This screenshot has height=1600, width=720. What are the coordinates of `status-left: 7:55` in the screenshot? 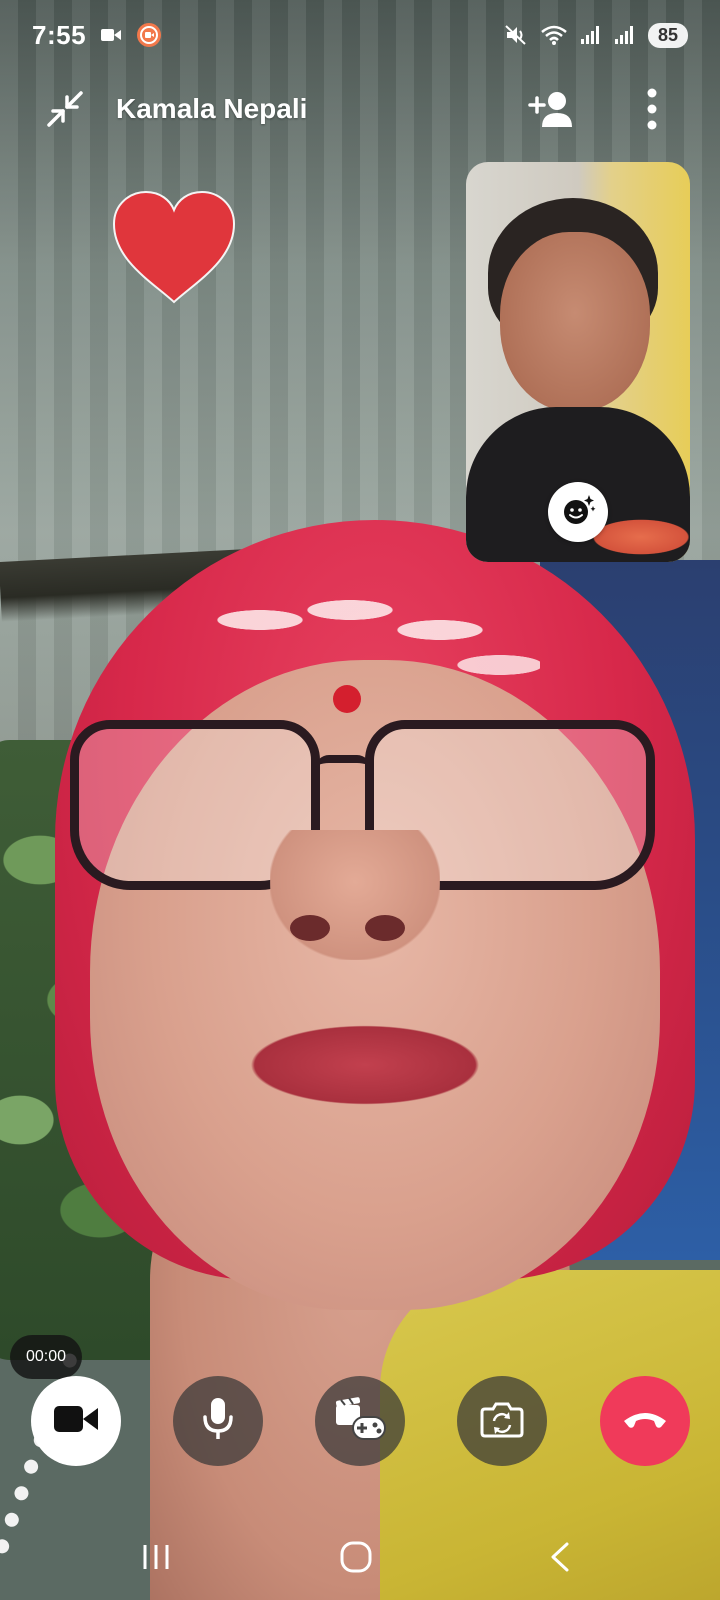 It's located at (97, 35).